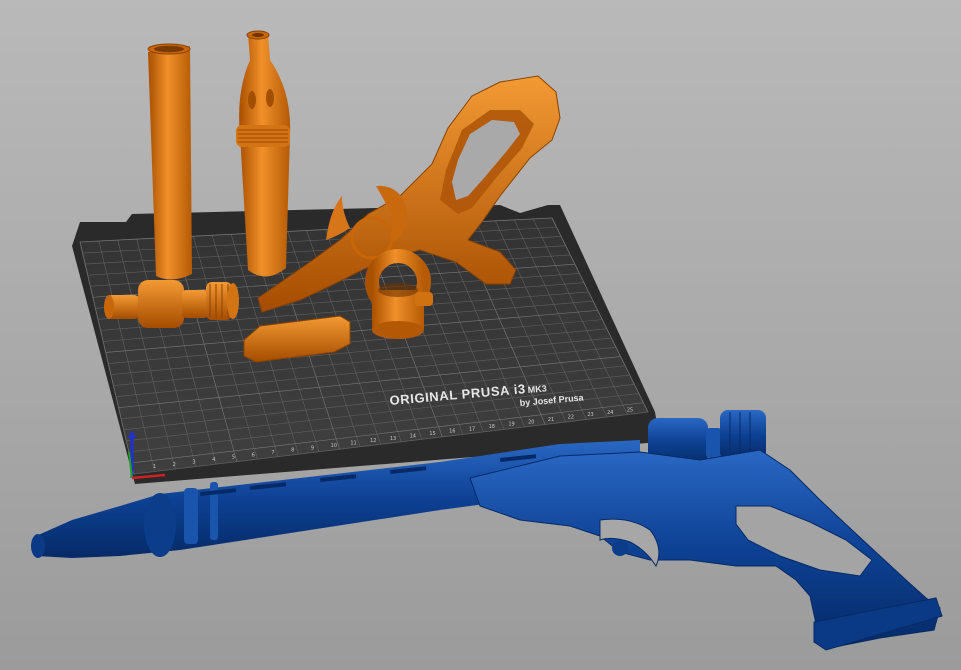  I want to click on bed-tick-label: 6, so click(253, 455).